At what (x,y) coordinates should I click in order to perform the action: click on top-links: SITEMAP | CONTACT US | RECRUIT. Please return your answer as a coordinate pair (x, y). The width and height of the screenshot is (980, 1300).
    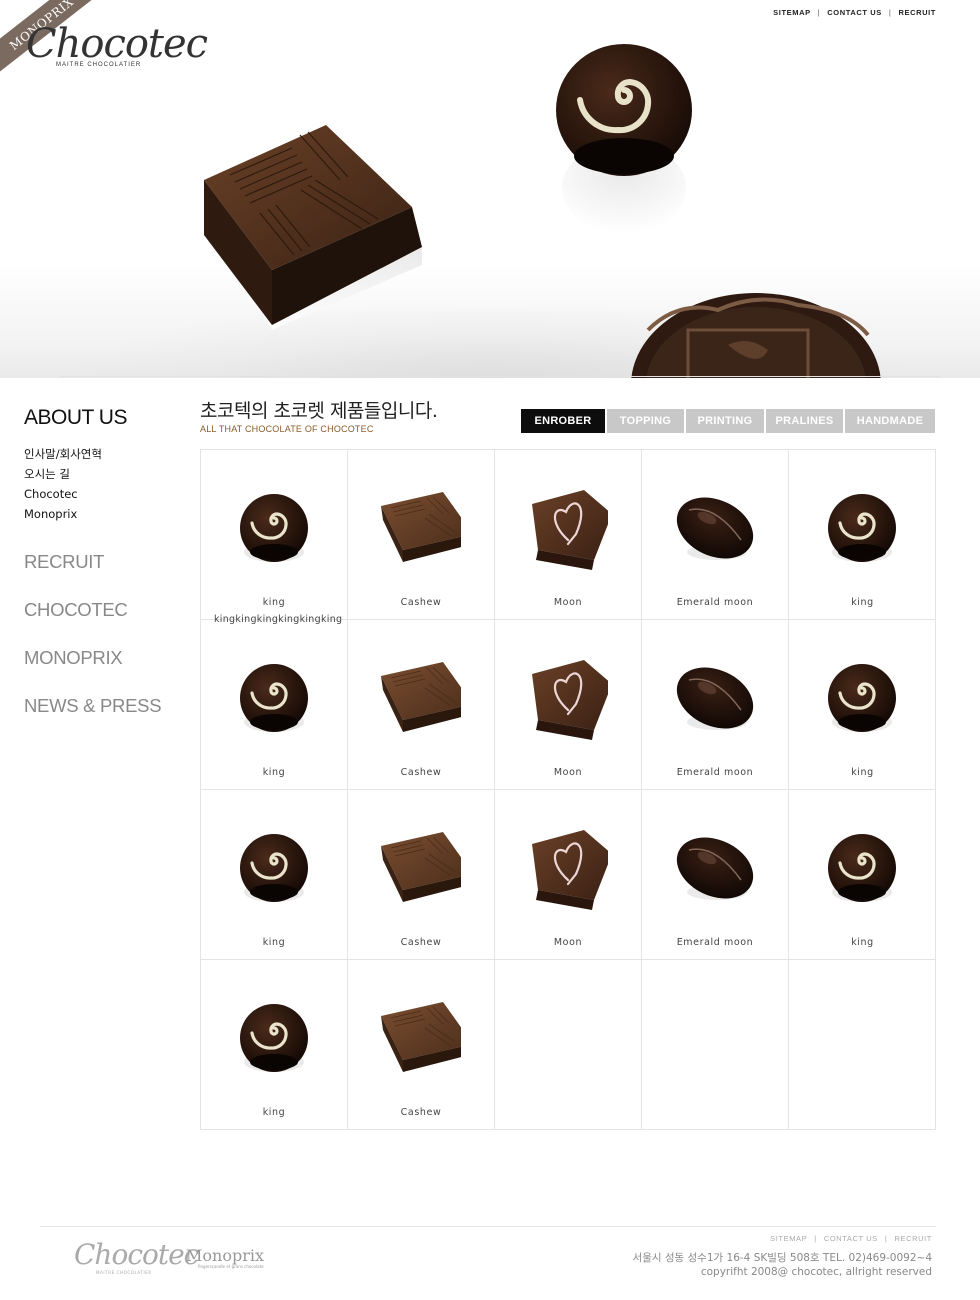
    Looking at the image, I should click on (854, 12).